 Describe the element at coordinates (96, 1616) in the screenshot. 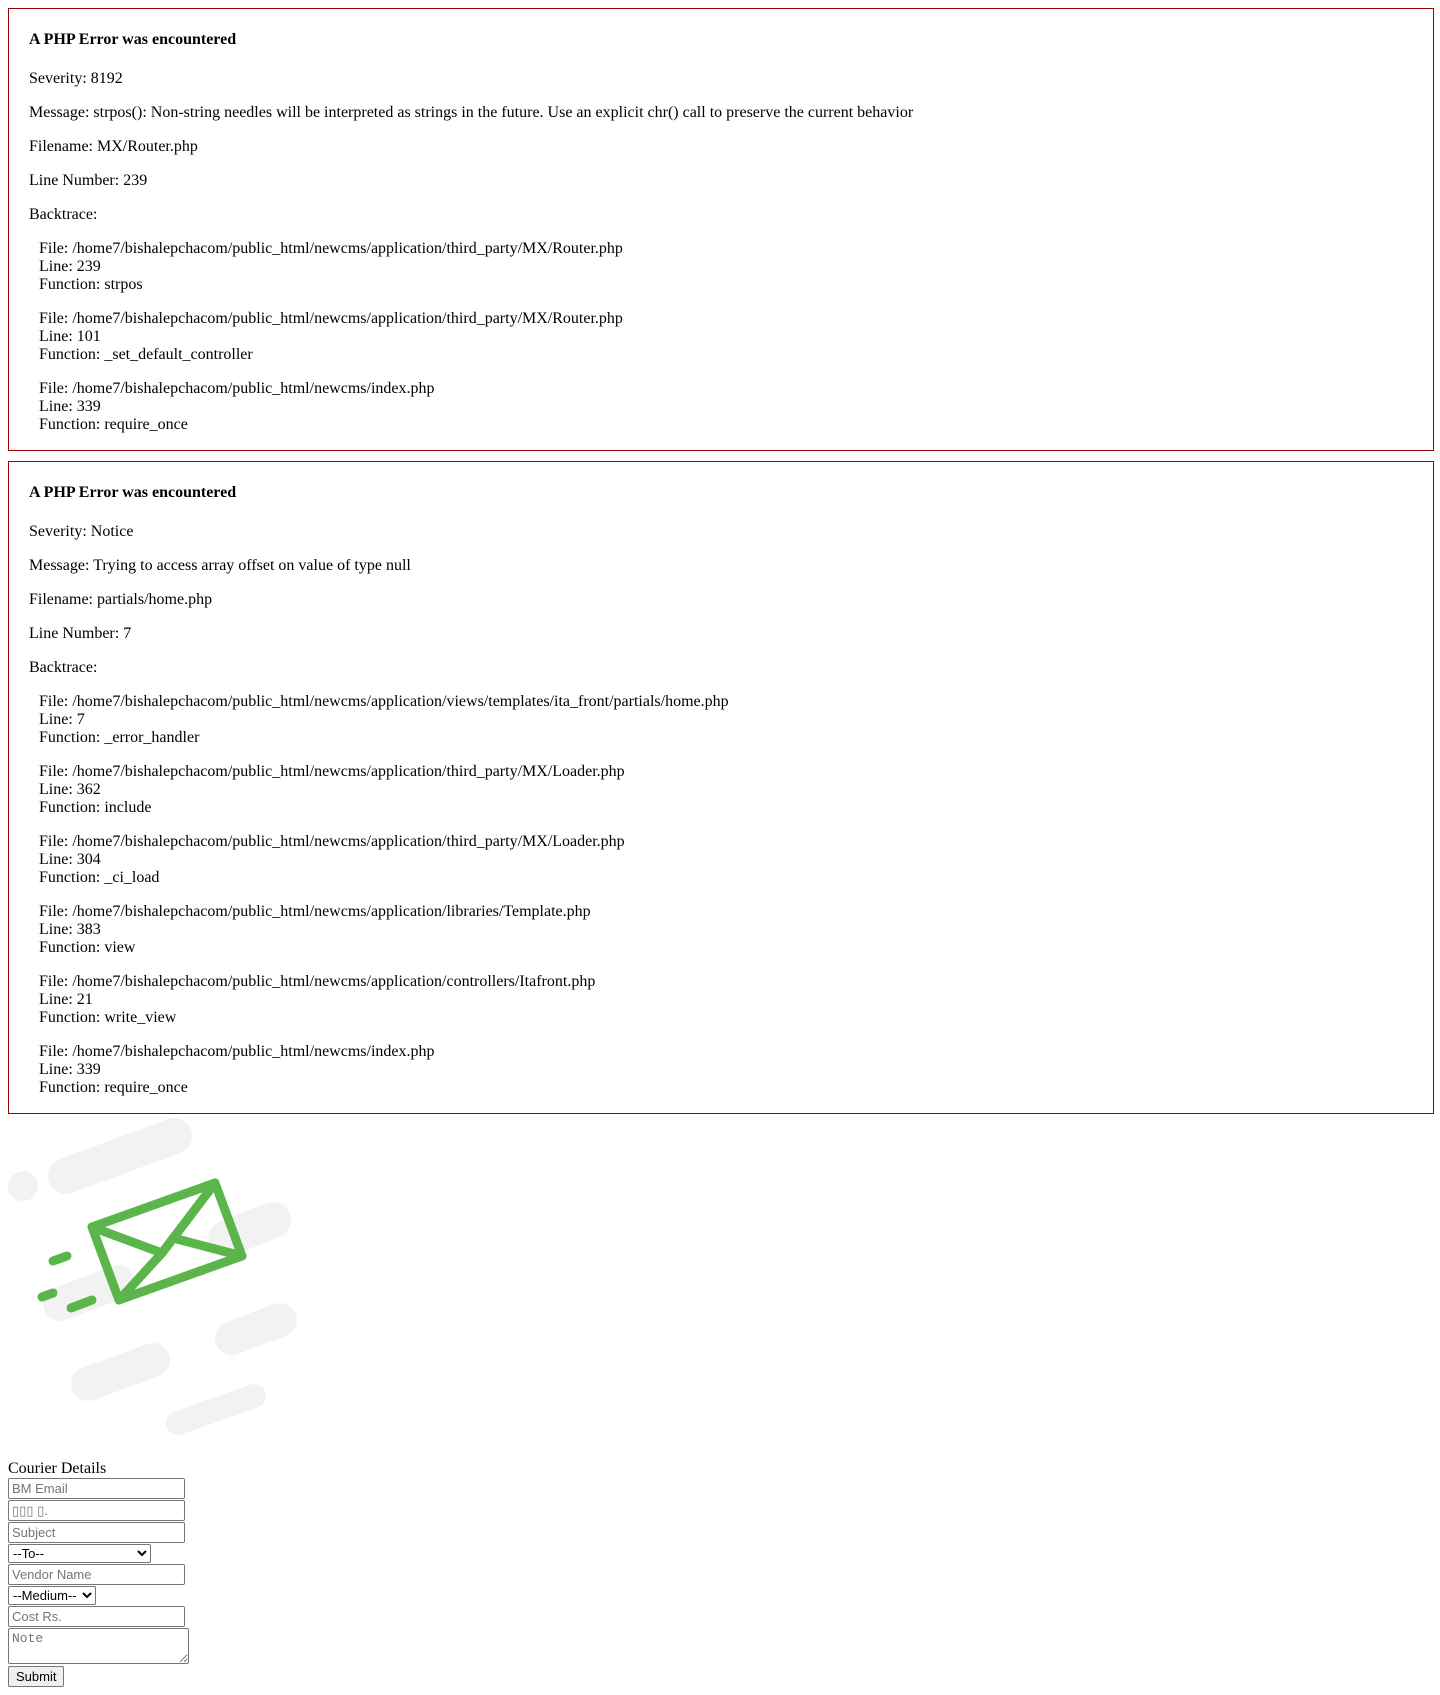

I see `cost-input` at that location.